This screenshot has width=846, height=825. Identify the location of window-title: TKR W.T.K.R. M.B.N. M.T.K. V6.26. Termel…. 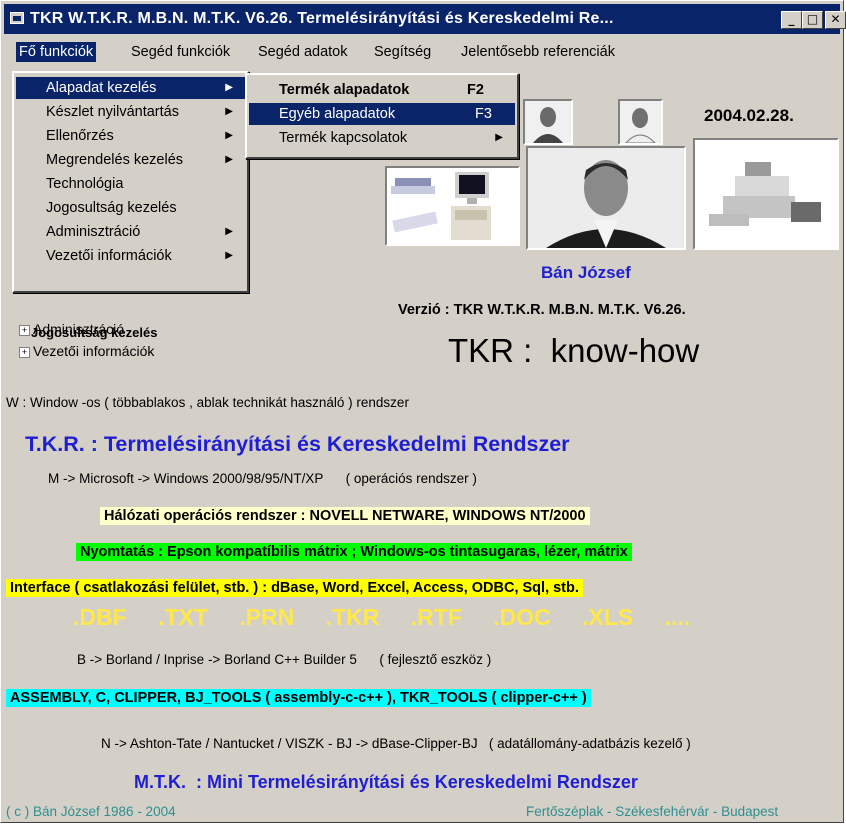
(322, 18).